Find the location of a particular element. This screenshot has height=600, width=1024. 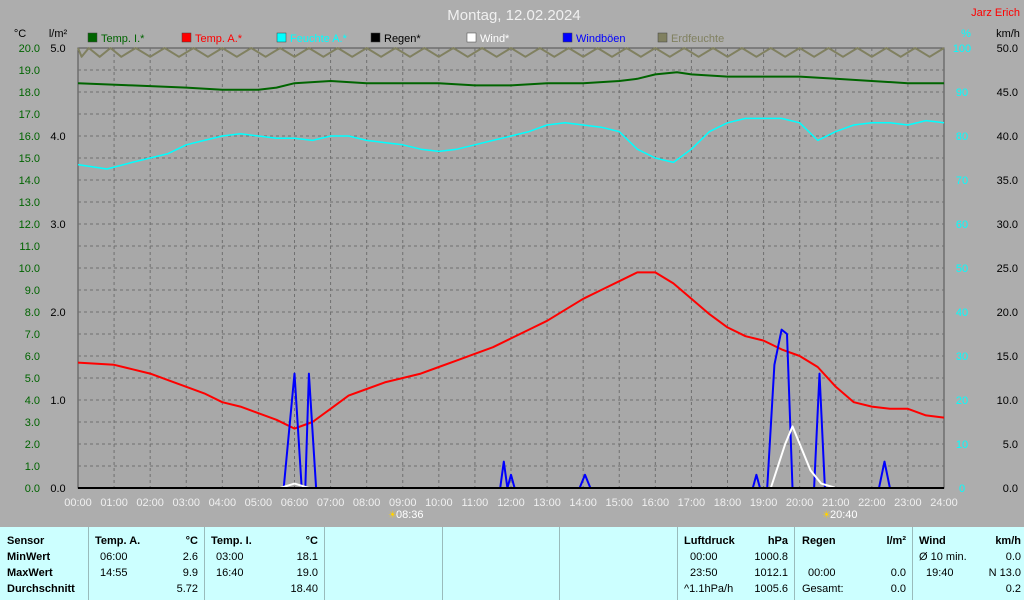

rain-total-value: 0.0 is located at coordinates (898, 589).